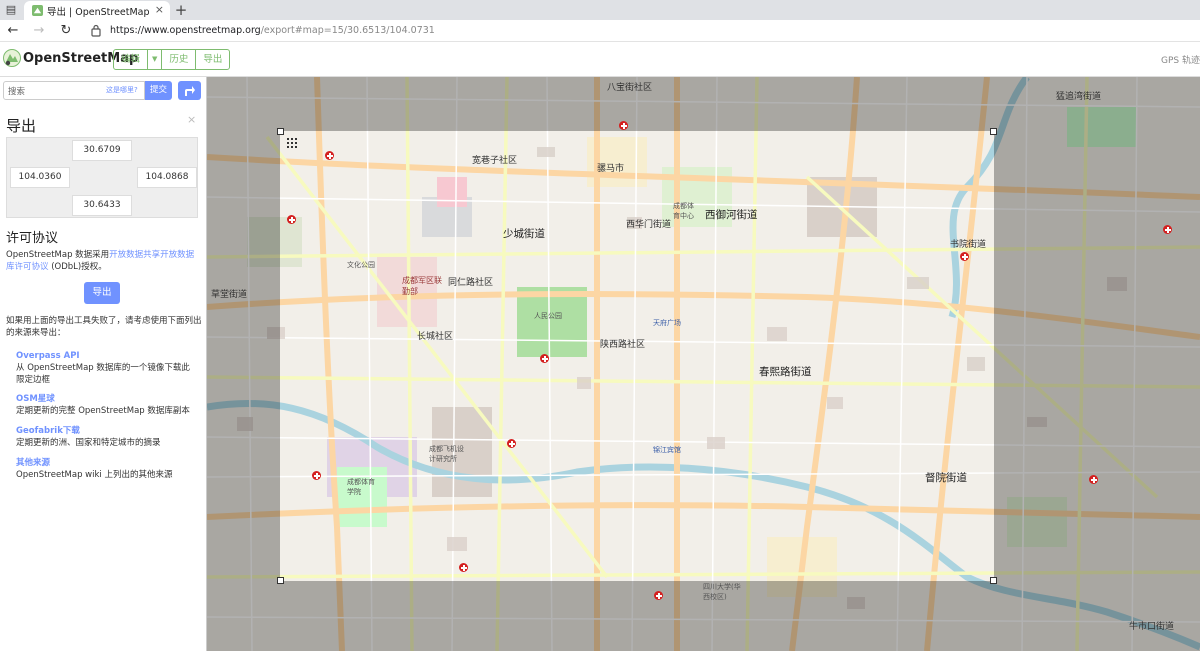 This screenshot has height=651, width=1200. Describe the element at coordinates (361, 265) in the screenshot. I see `map-label-wenhua: 文化公园` at that location.